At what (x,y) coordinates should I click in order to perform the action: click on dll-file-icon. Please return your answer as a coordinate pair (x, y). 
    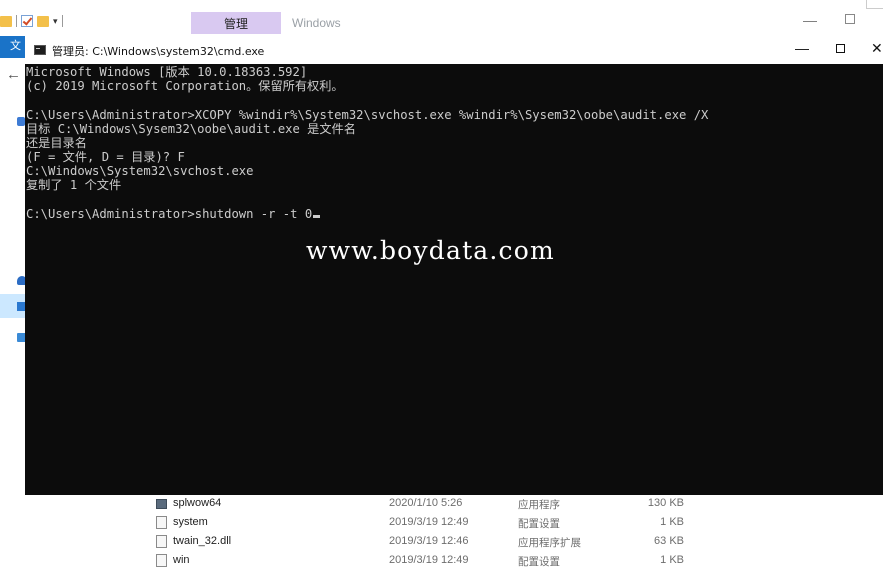
    Looking at the image, I should click on (161, 541).